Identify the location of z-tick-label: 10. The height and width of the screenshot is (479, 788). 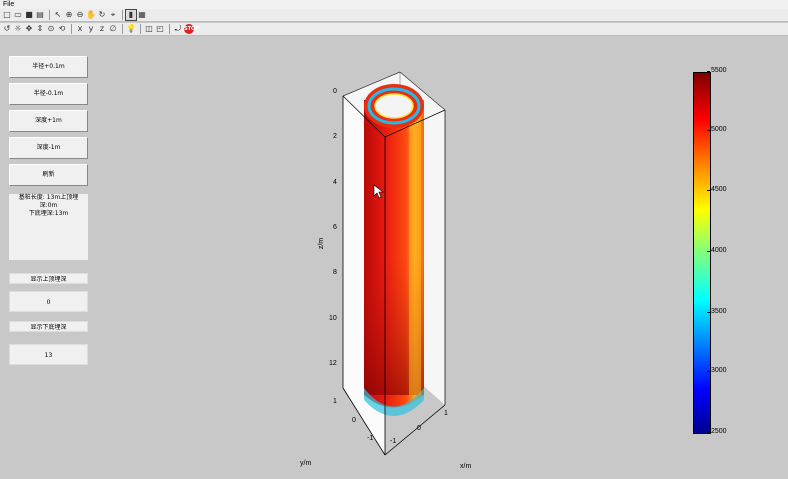
(333, 318).